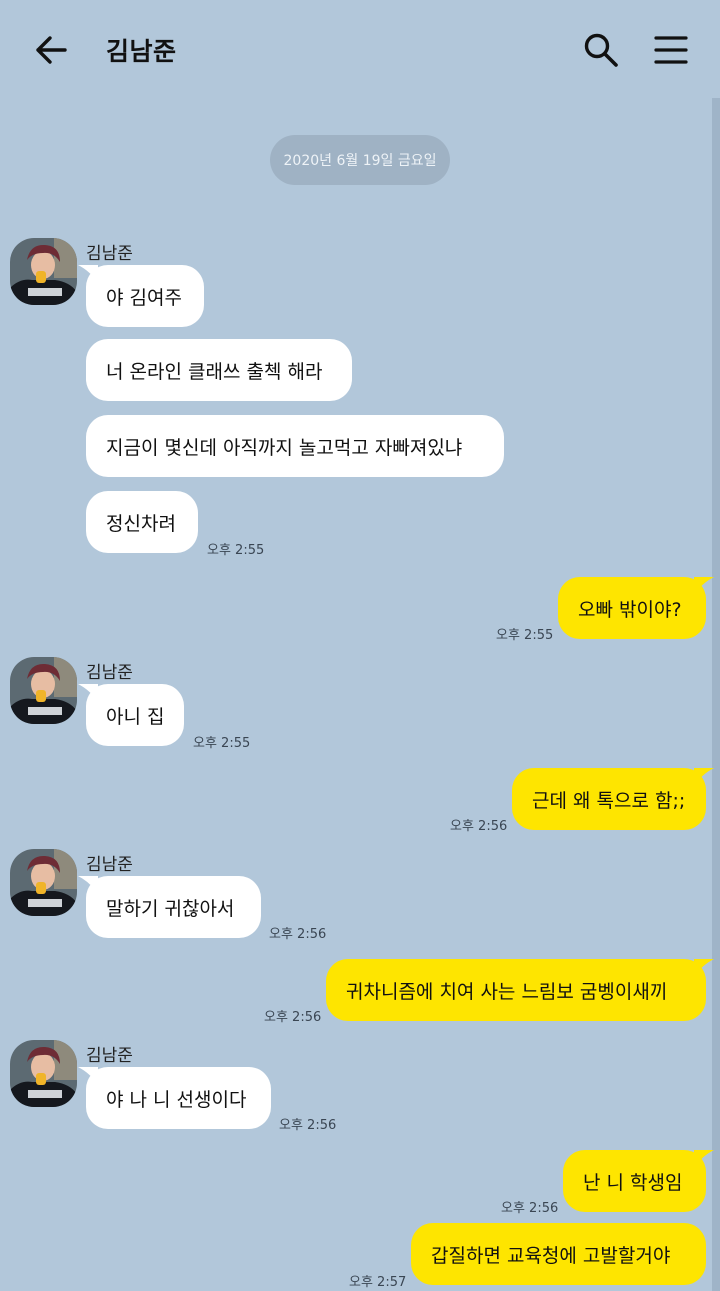  I want to click on incoming-message: 아니 집, so click(131, 715).